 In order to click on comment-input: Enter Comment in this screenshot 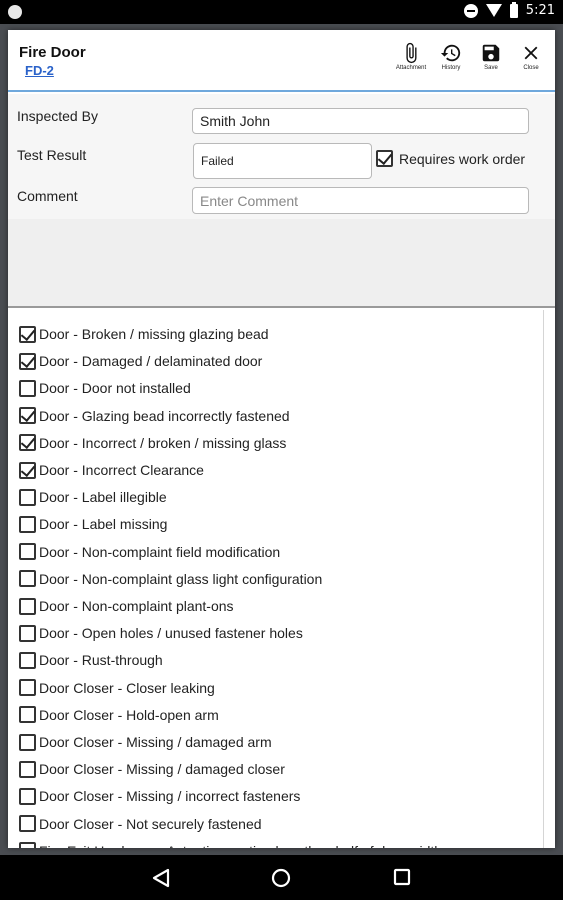, I will do `click(360, 200)`.